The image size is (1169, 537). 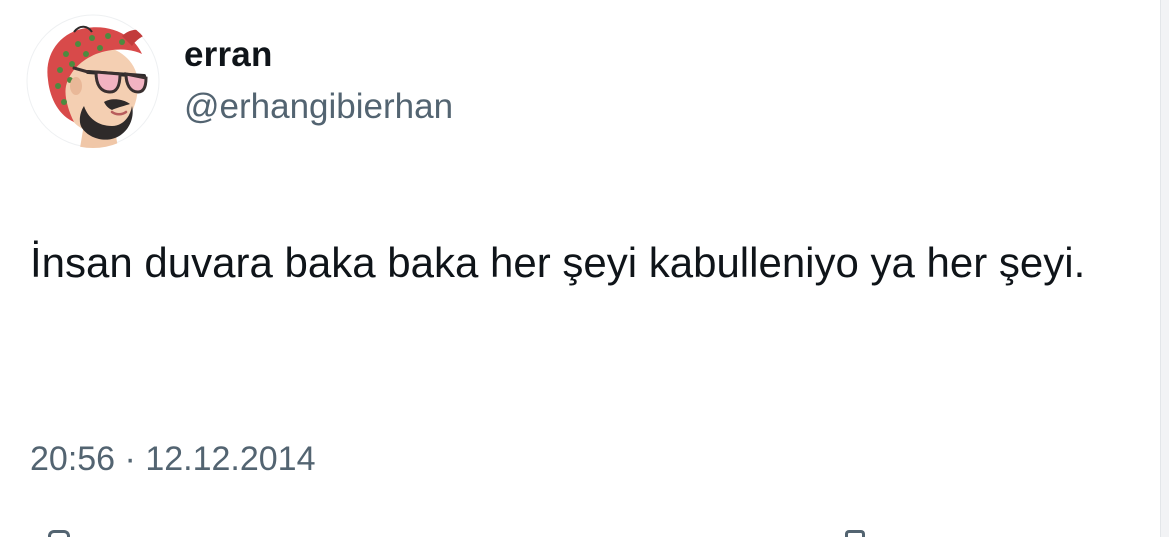 I want to click on avatar, so click(x=93, y=81).